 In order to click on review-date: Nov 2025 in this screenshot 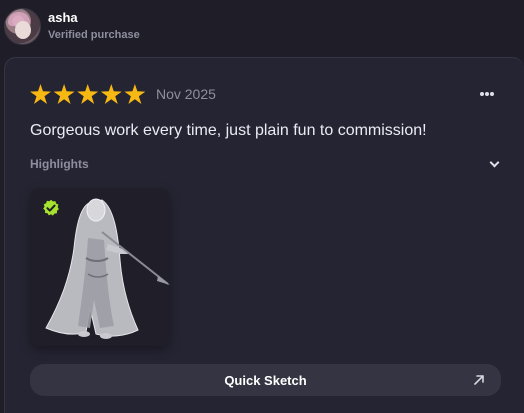, I will do `click(185, 94)`.